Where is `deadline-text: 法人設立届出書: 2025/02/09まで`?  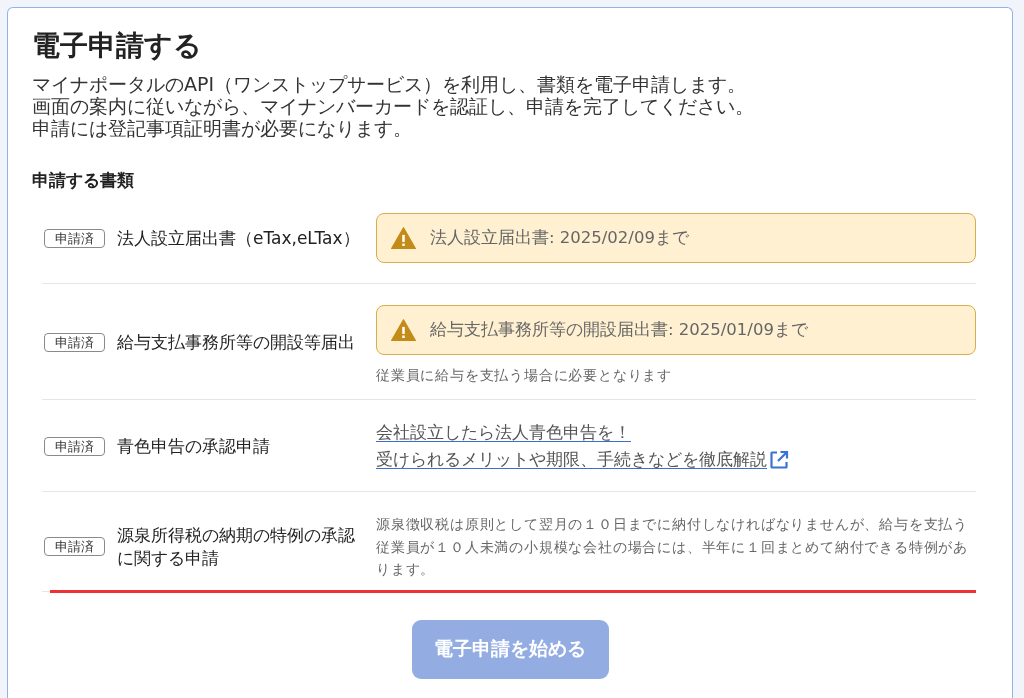
deadline-text: 法人設立届出書: 2025/02/09まで is located at coordinates (559, 238).